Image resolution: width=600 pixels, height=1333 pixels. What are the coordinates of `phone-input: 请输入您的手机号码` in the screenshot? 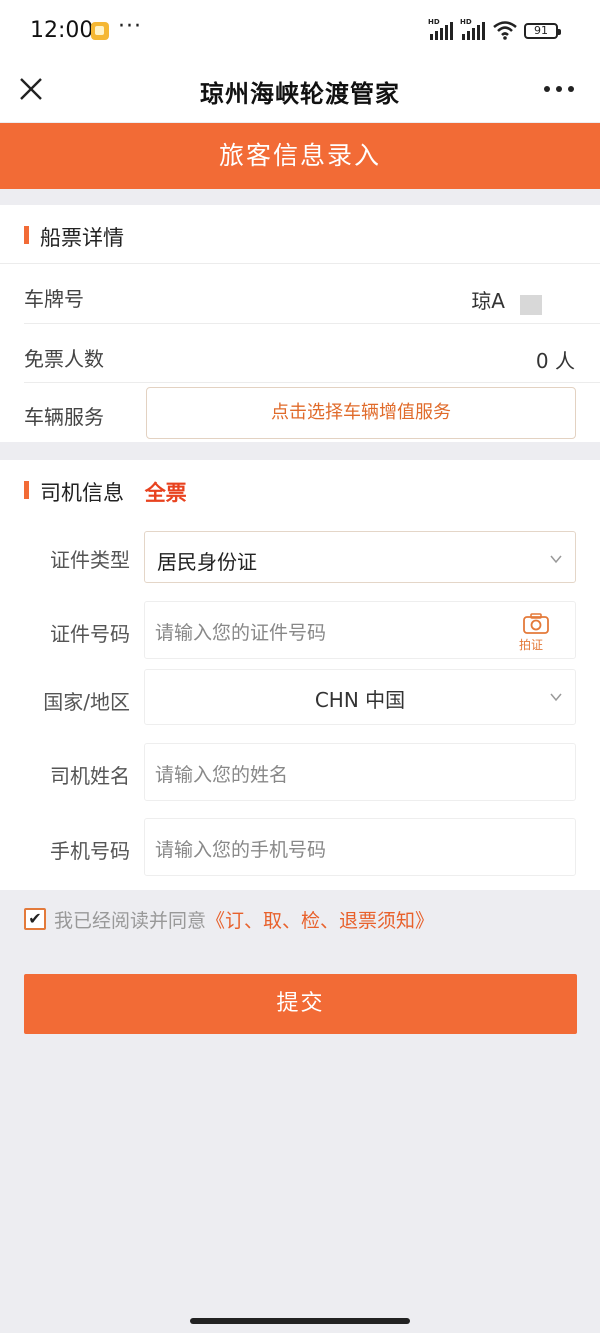 It's located at (360, 847).